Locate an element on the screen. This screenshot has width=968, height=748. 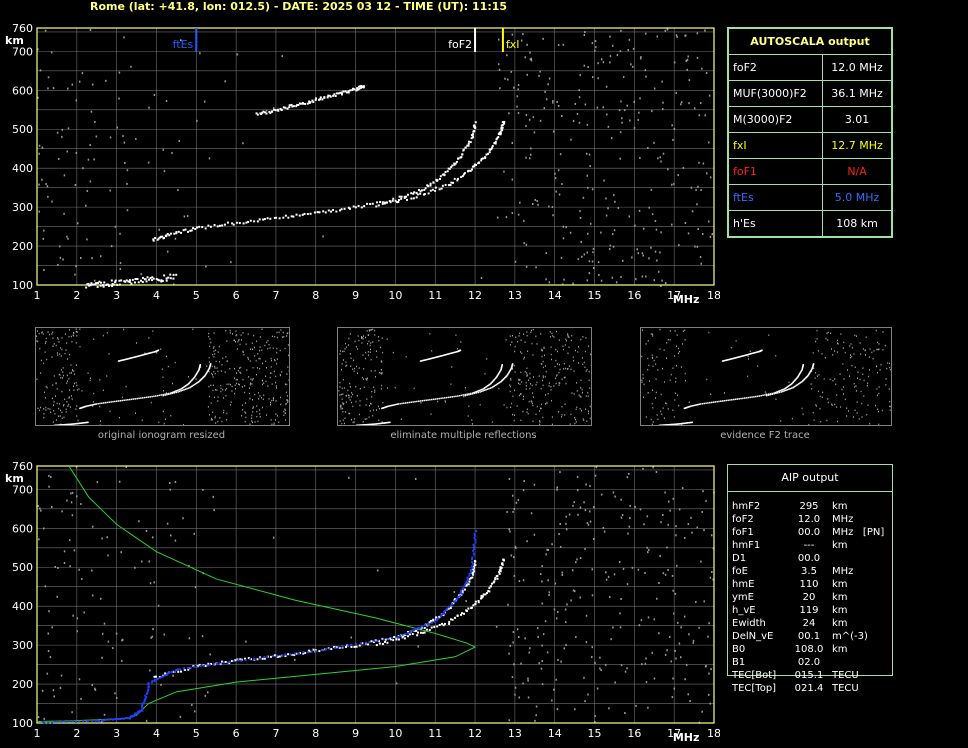
aip-row: hmF1 --- km is located at coordinates (812, 545).